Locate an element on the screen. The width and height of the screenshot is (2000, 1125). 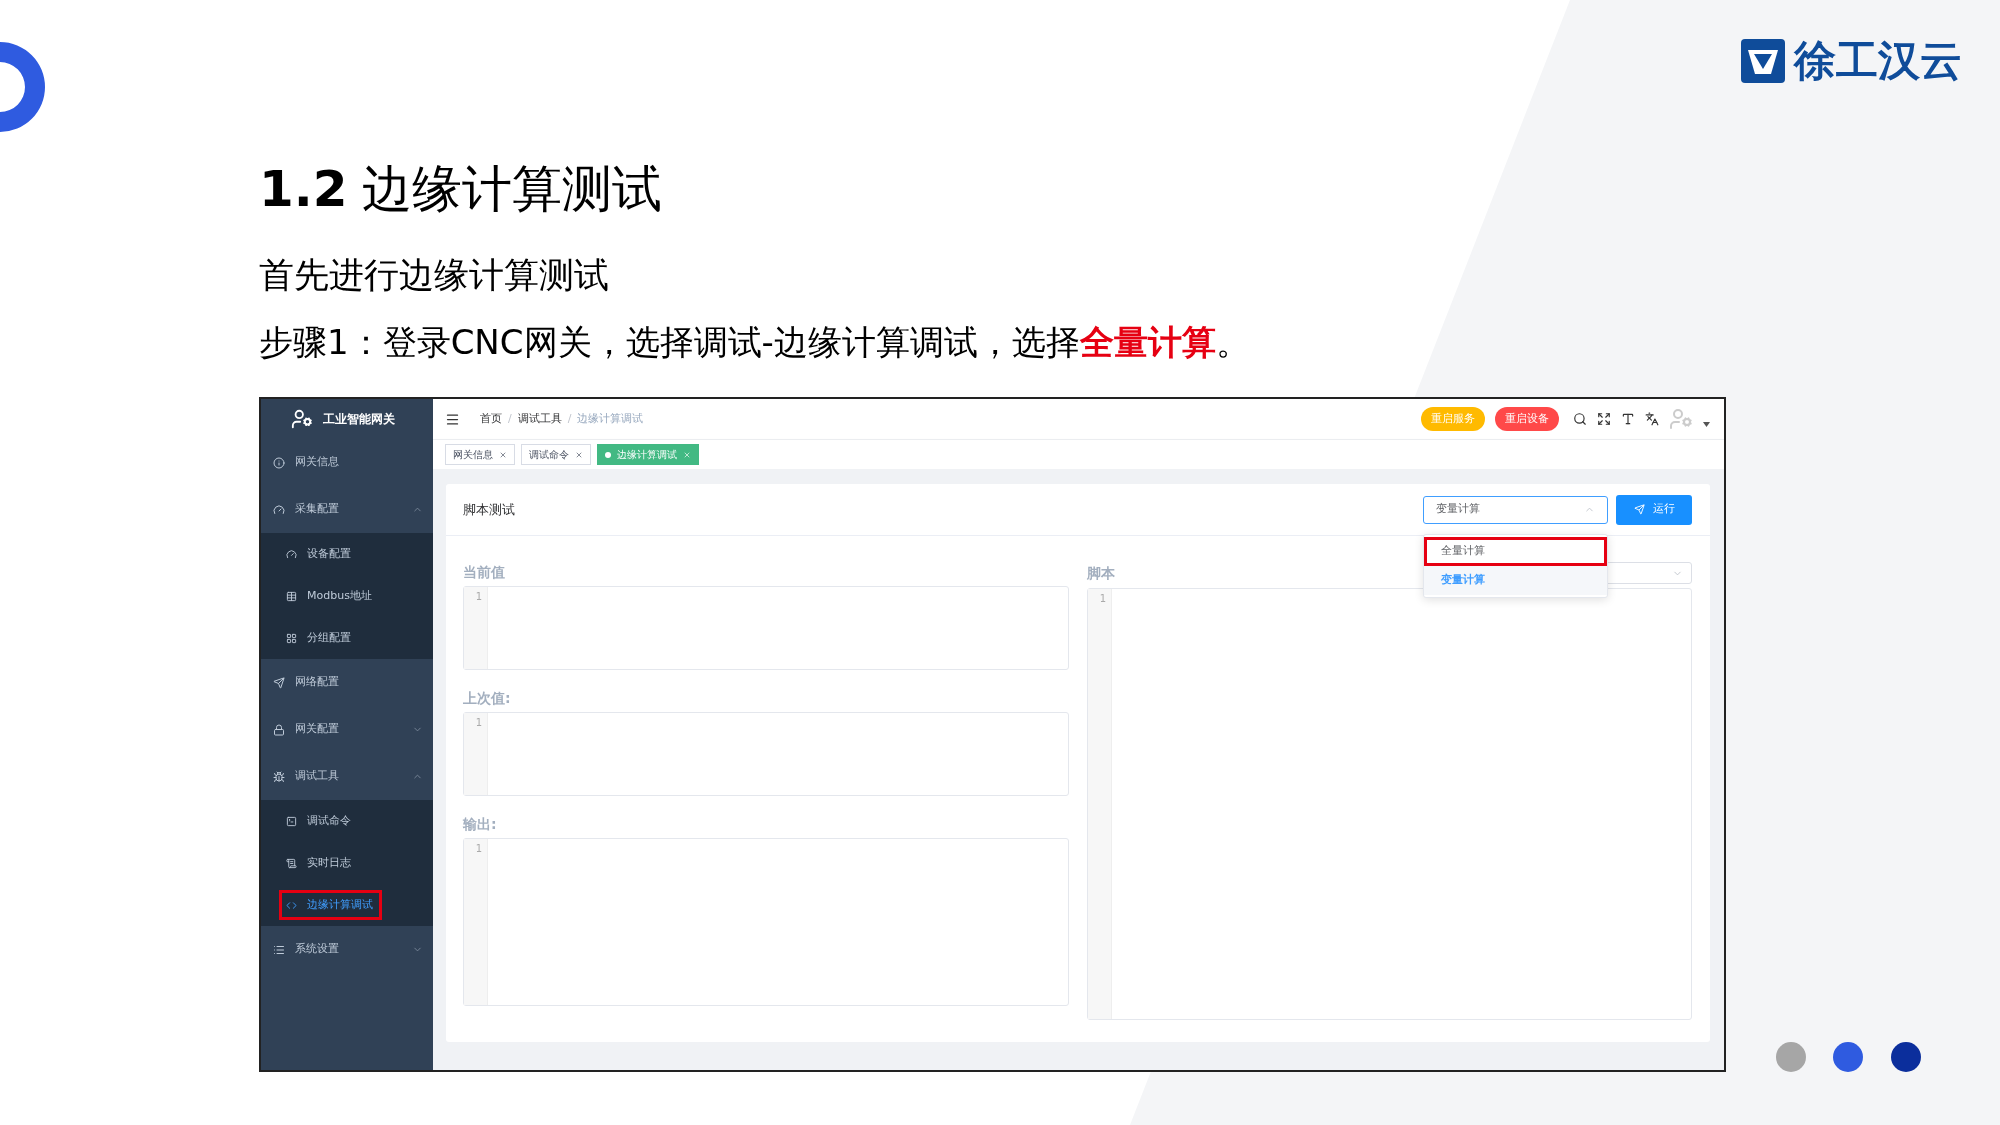
panel-label: 当前值 is located at coordinates (484, 572).